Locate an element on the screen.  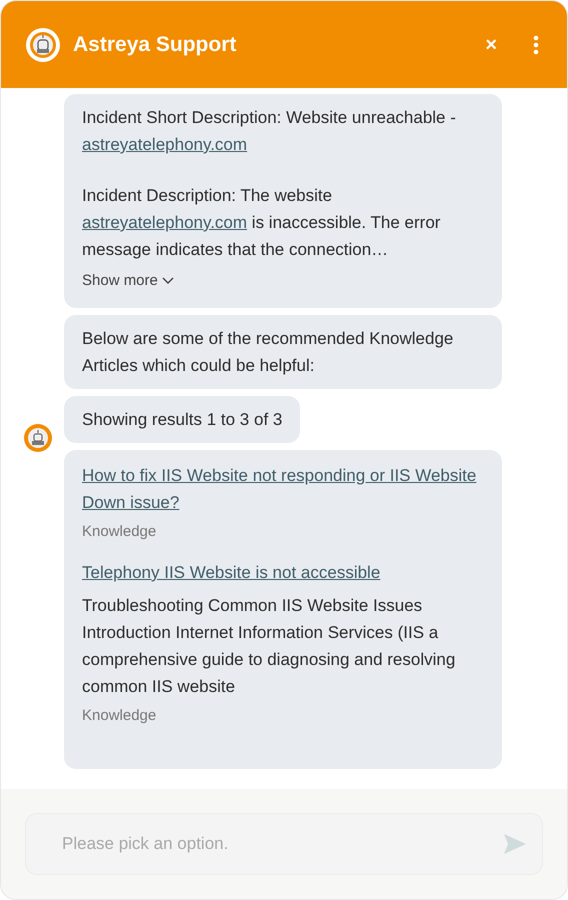
send-icon is located at coordinates (515, 844).